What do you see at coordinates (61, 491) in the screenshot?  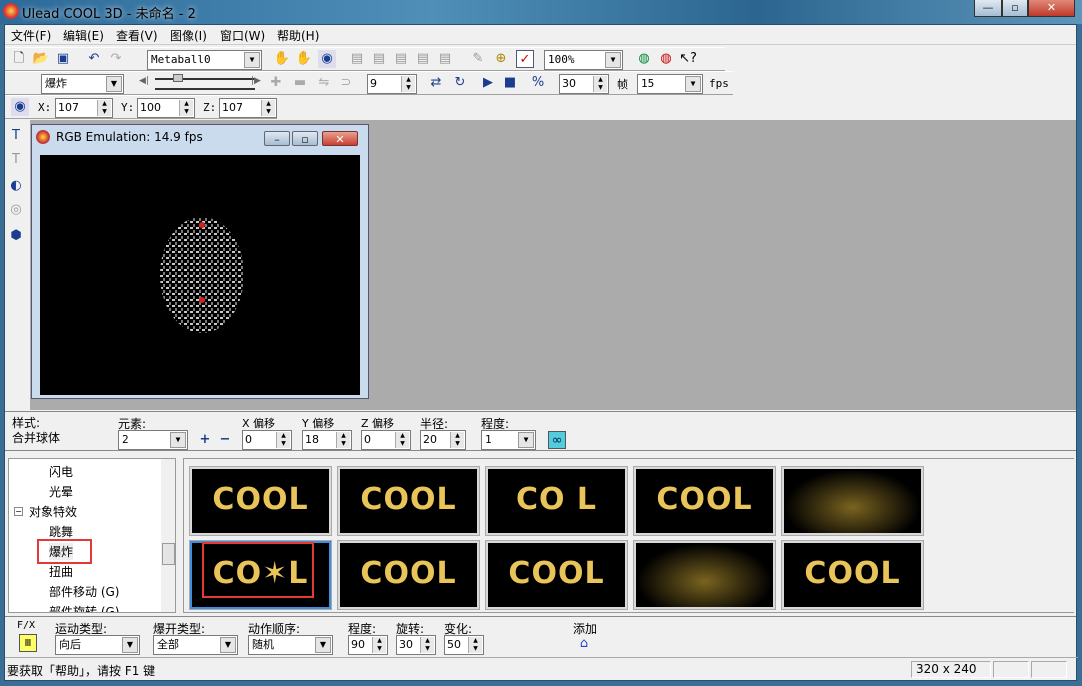 I see `tree-item-glow: 光晕` at bounding box center [61, 491].